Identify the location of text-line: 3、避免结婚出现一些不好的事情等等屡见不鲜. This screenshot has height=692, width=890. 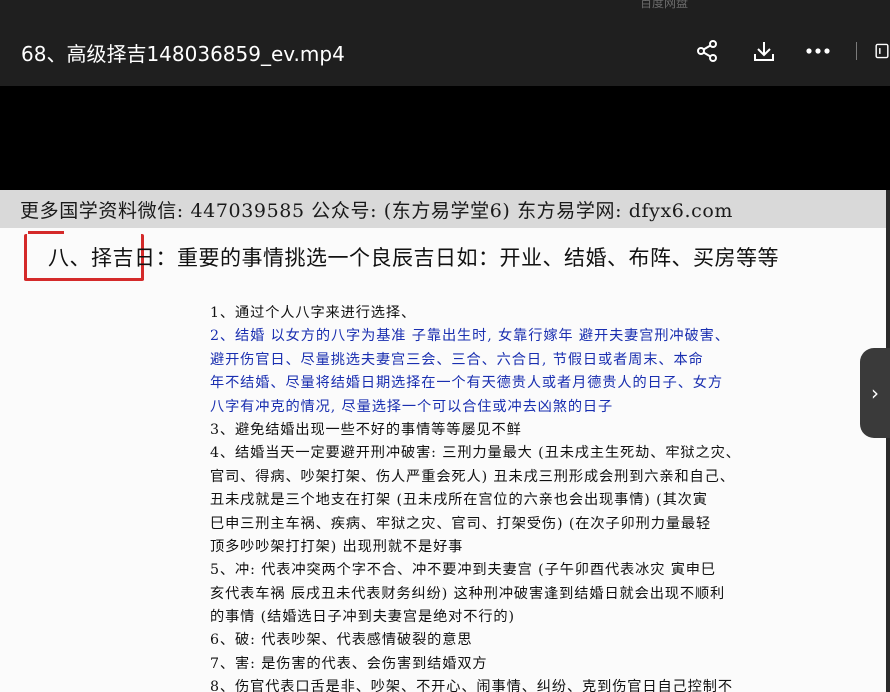
(366, 429).